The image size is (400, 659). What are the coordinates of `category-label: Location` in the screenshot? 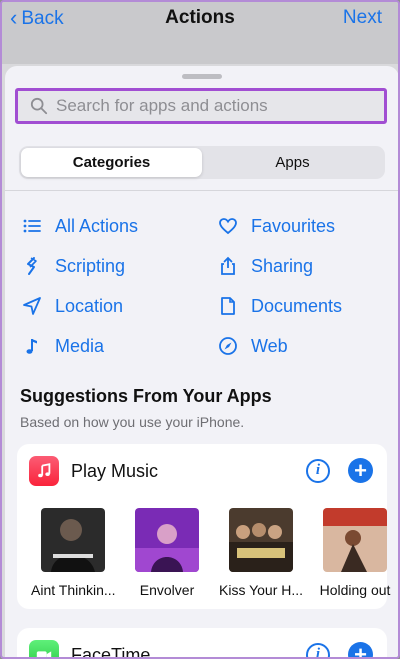 It's located at (89, 305).